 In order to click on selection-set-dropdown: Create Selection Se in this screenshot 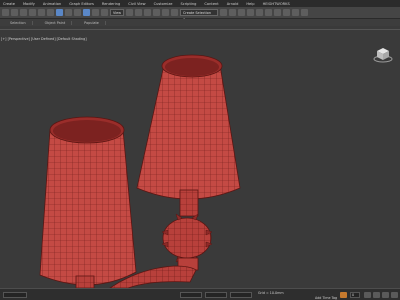, I will do `click(199, 15)`.